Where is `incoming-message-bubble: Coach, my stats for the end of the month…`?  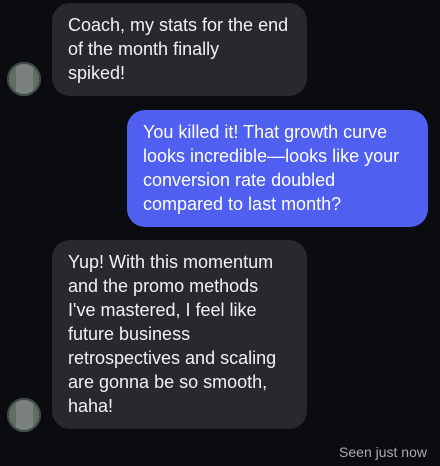 incoming-message-bubble: Coach, my stats for the end of the month… is located at coordinates (179, 49).